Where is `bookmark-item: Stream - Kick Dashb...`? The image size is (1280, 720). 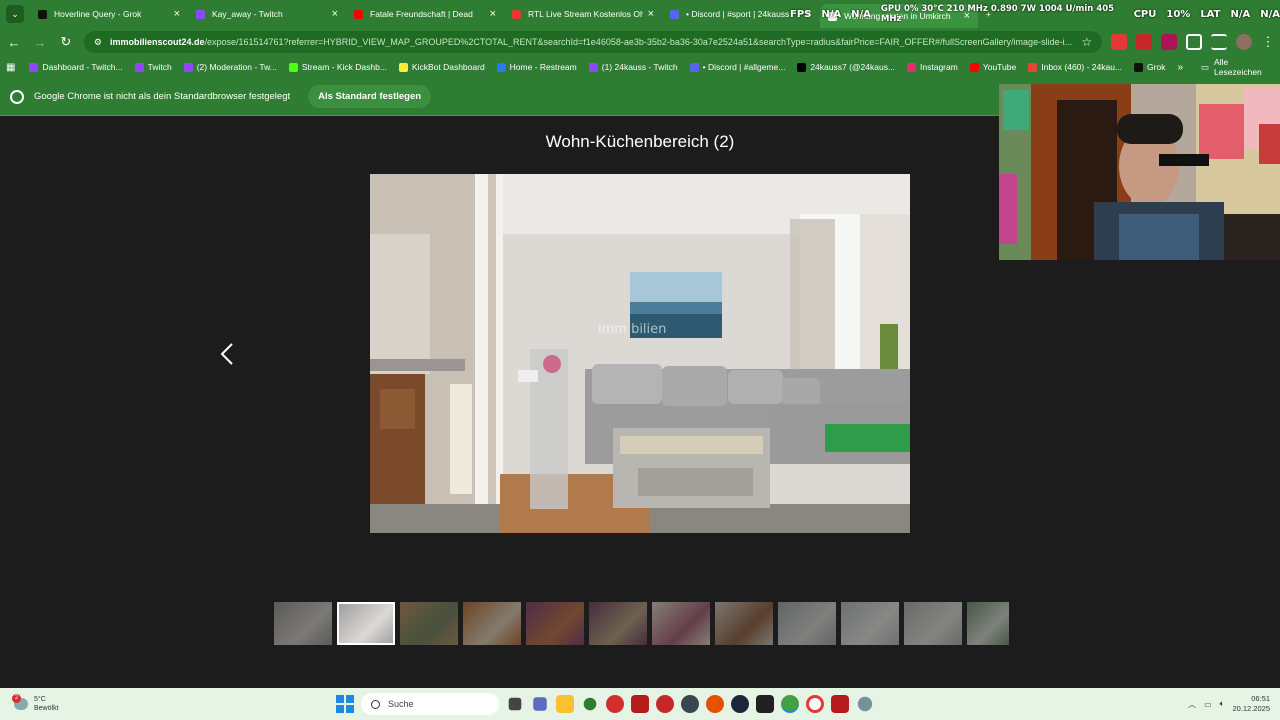 bookmark-item: Stream - Kick Dashb... is located at coordinates (337, 67).